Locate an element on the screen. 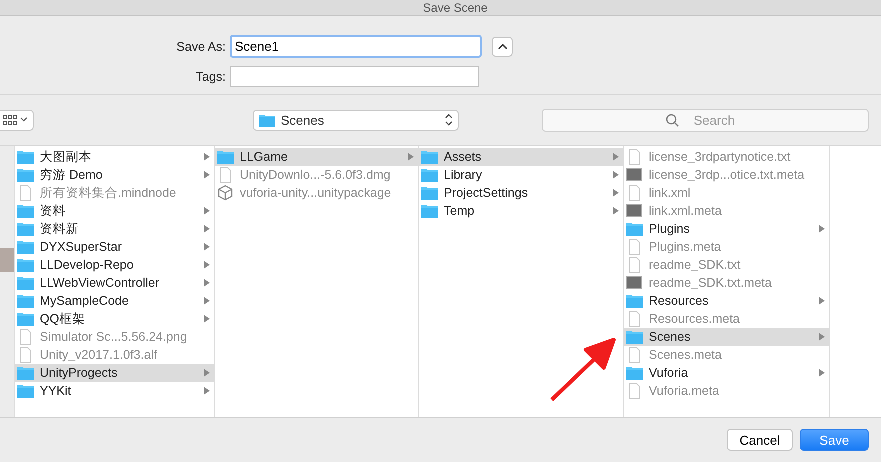 The image size is (881, 462). window-title: Save Scene is located at coordinates (455, 8).